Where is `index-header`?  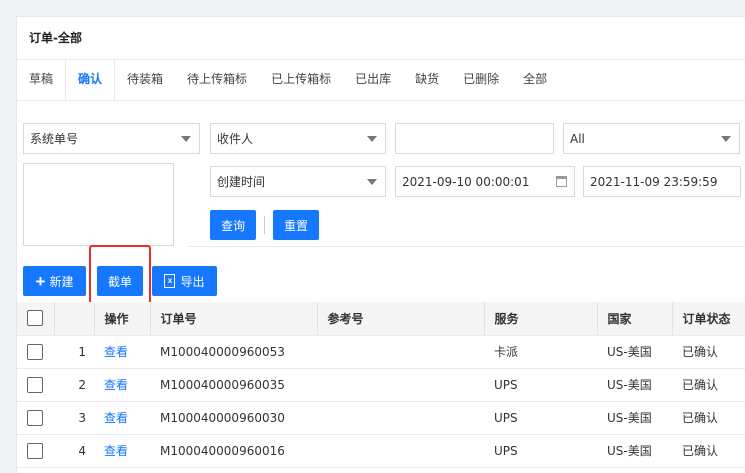
index-header is located at coordinates (74, 319).